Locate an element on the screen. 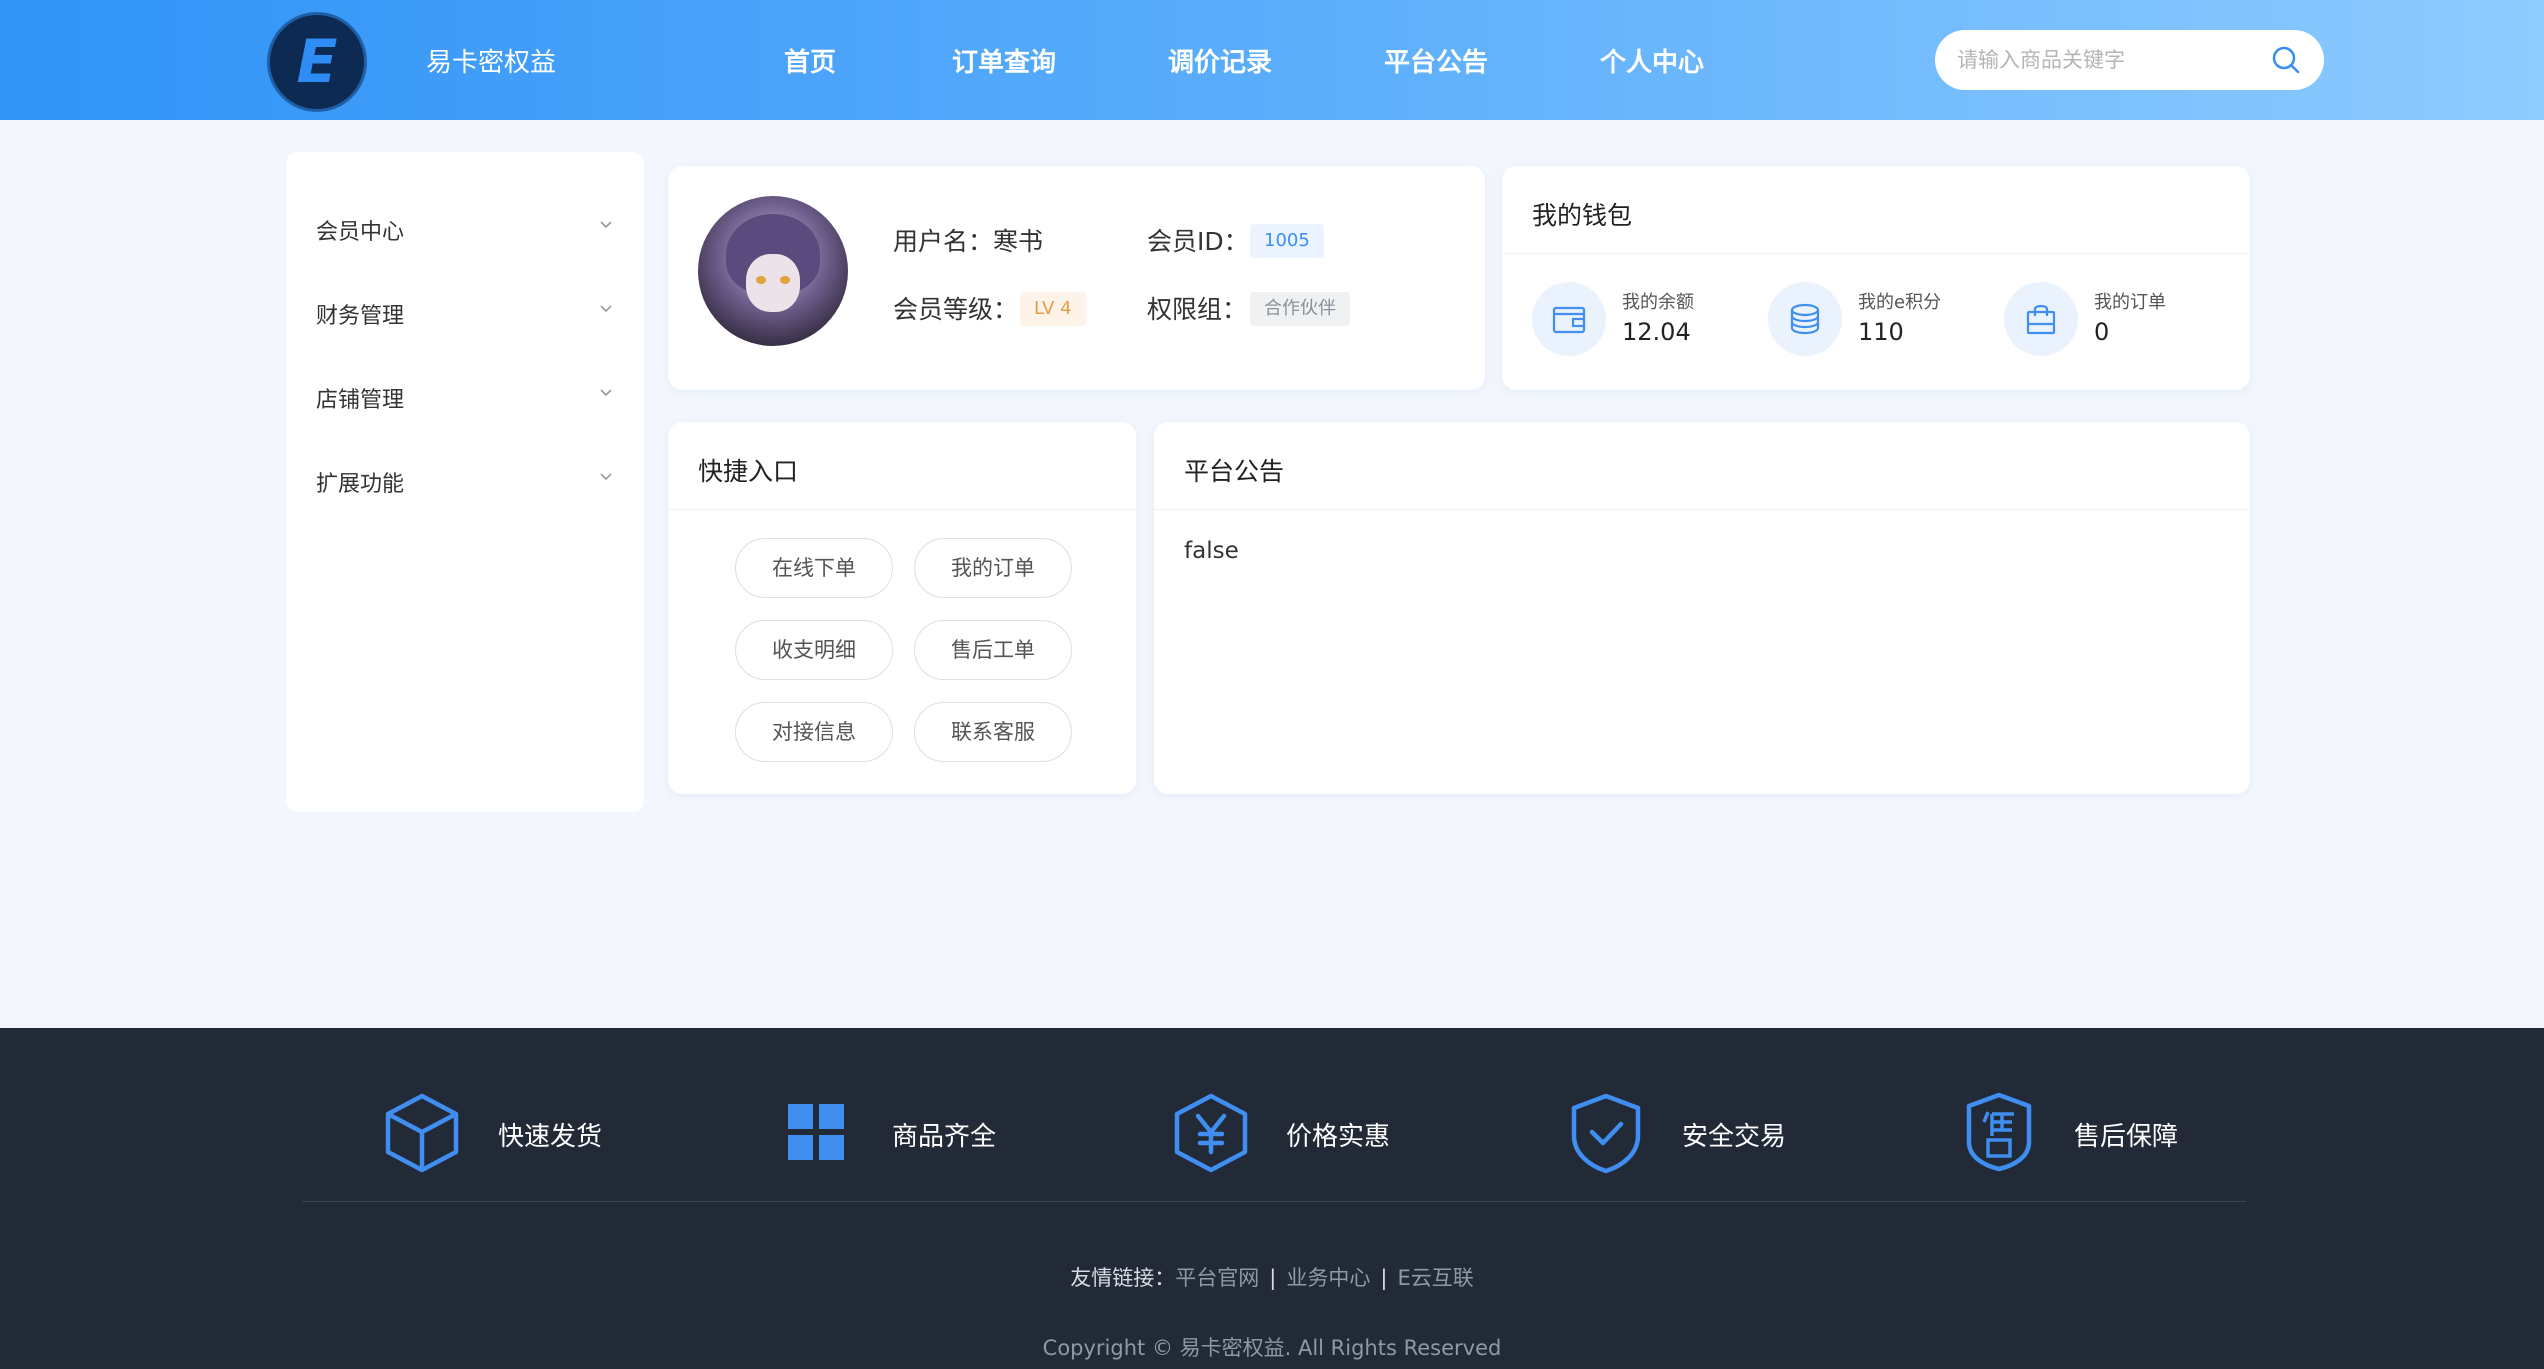  nav-announcements: 平台公告 is located at coordinates (1436, 60).